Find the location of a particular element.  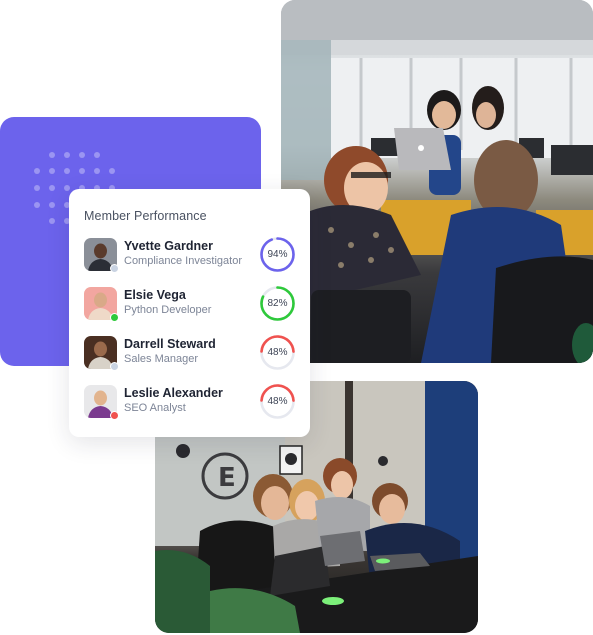

member-row: Darrell Steward Sales Manager 48% is located at coordinates (190, 354).